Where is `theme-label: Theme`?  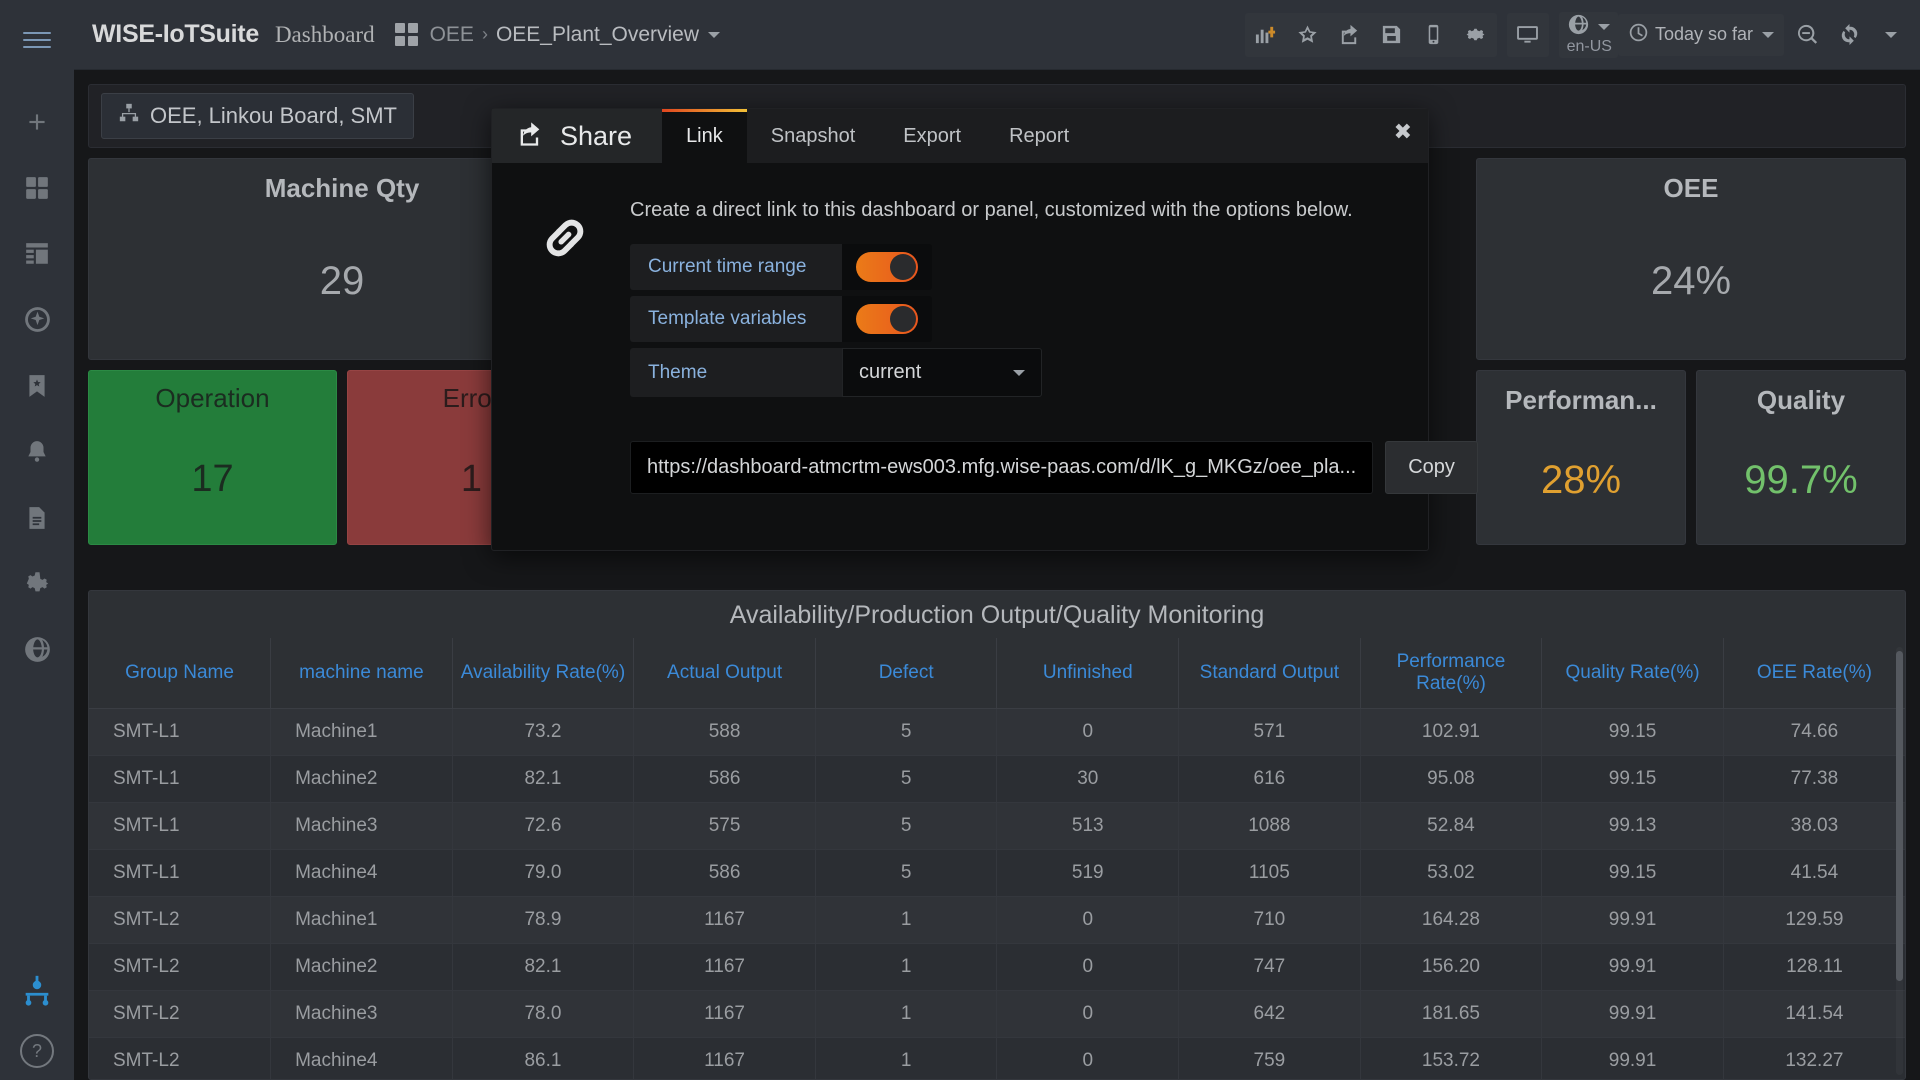 theme-label: Theme is located at coordinates (736, 372).